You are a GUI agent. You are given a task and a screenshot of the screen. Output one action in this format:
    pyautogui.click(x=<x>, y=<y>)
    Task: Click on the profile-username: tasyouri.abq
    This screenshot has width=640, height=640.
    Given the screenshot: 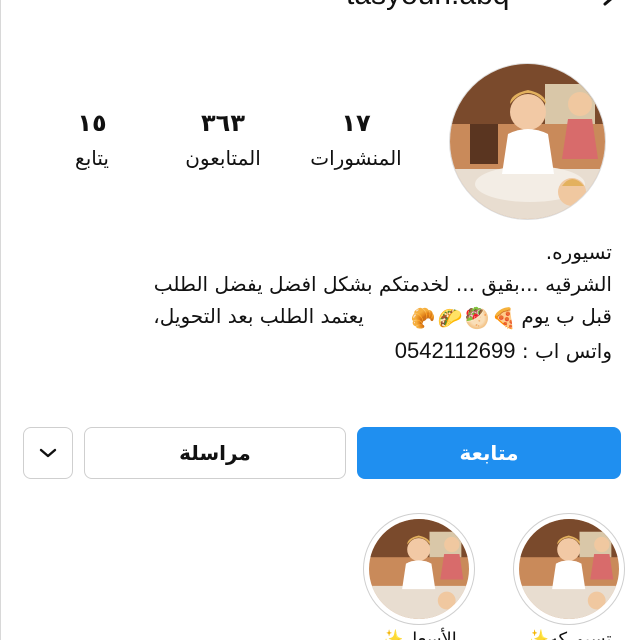 What is the action you would take?
    pyautogui.click(x=427, y=6)
    